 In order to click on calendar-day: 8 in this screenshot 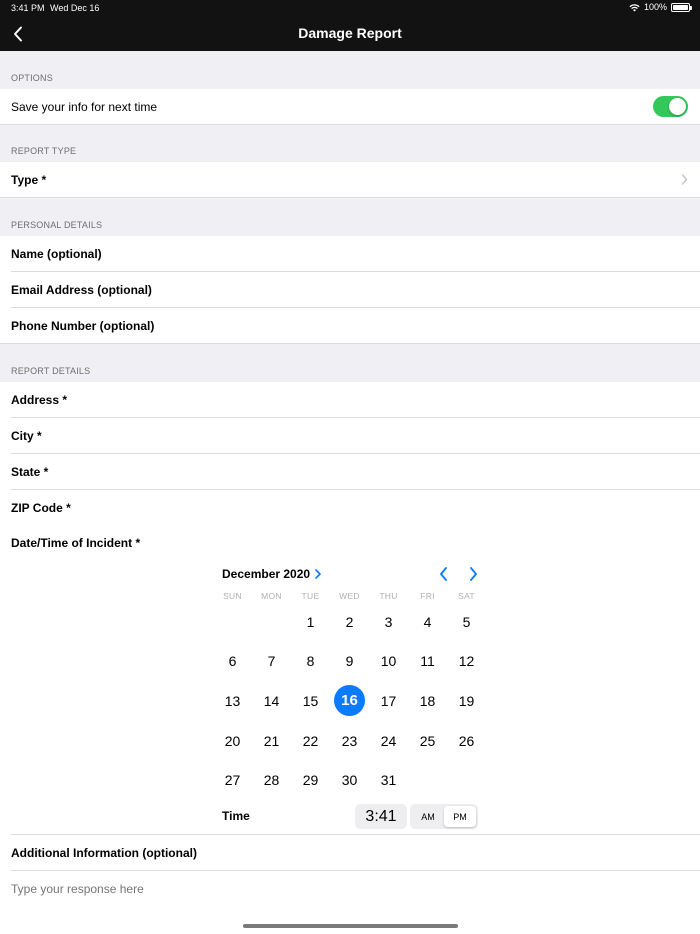, I will do `click(310, 661)`.